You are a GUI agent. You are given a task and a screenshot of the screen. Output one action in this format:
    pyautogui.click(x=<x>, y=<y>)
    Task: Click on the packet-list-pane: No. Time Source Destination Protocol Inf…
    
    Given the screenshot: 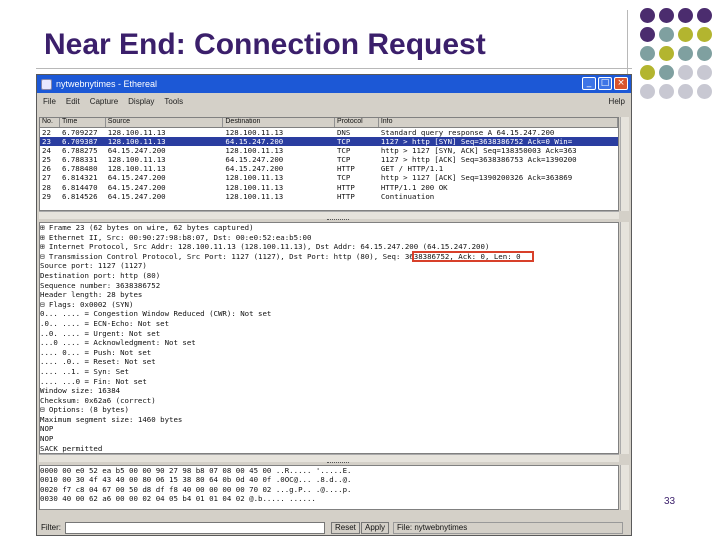 What is the action you would take?
    pyautogui.click(x=329, y=164)
    